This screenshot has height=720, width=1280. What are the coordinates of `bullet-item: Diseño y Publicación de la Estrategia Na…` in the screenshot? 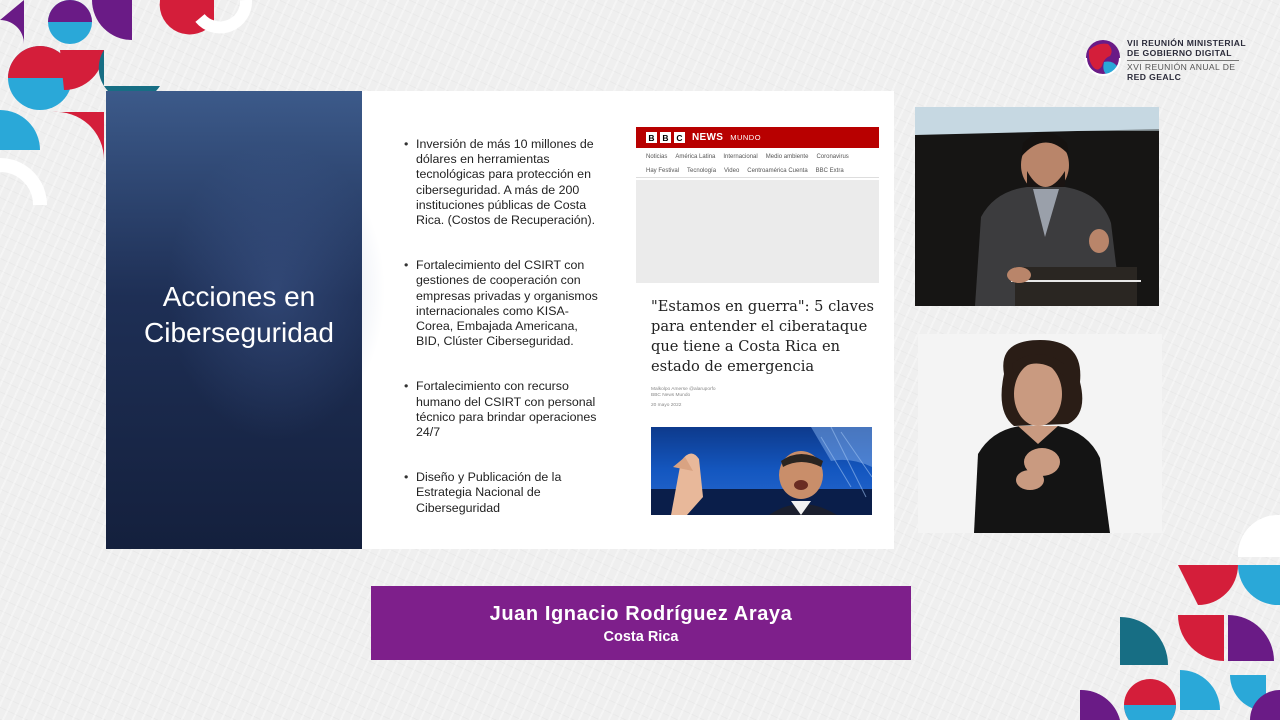 It's located at (504, 493).